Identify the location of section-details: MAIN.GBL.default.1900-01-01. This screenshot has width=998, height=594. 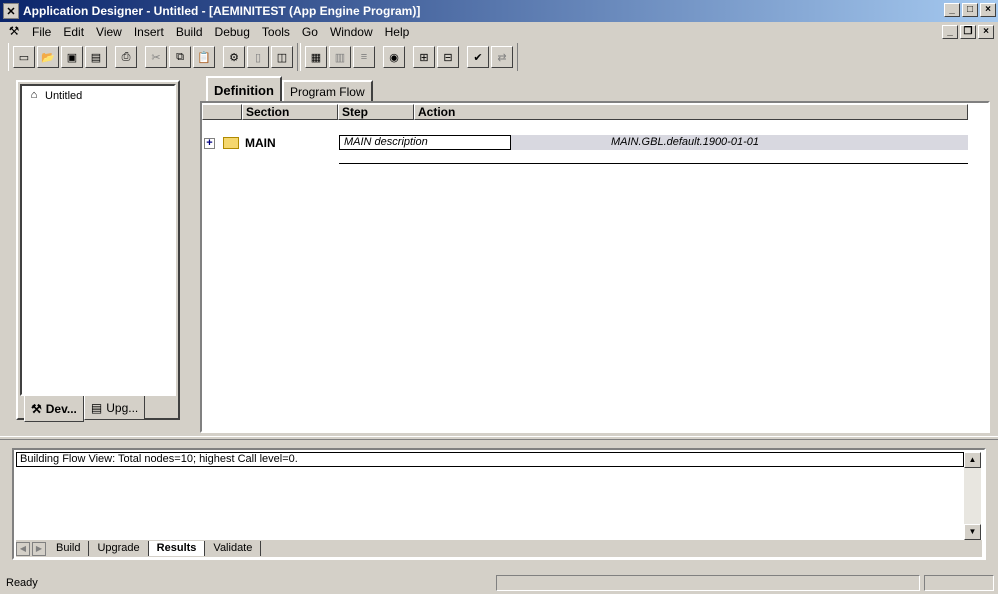
(739, 142).